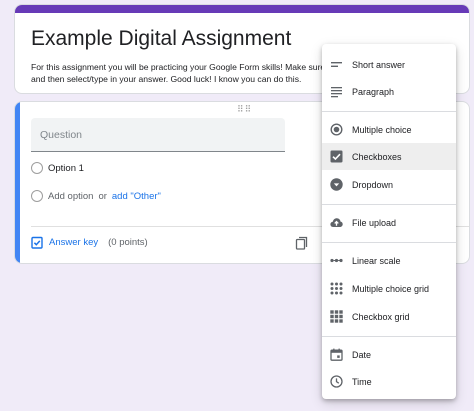  I want to click on menu-item-checkboxes: Checkboxes, so click(389, 156).